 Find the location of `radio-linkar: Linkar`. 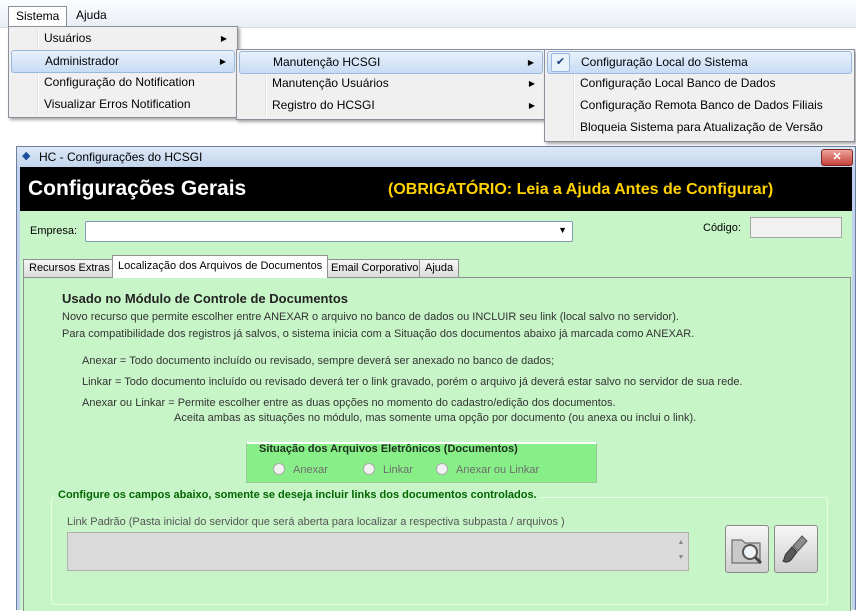

radio-linkar: Linkar is located at coordinates (388, 469).